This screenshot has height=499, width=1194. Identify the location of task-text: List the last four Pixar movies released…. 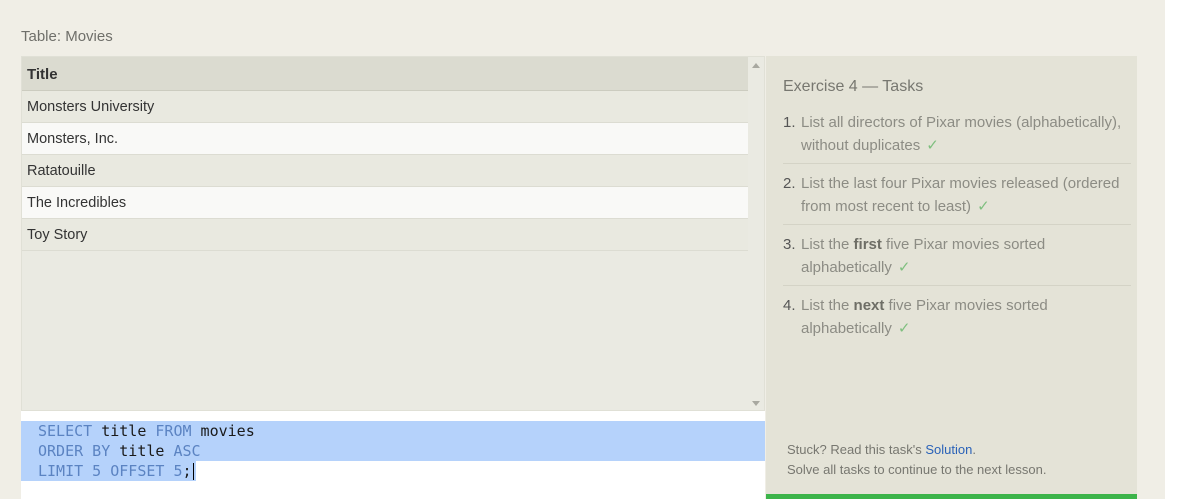
(960, 195).